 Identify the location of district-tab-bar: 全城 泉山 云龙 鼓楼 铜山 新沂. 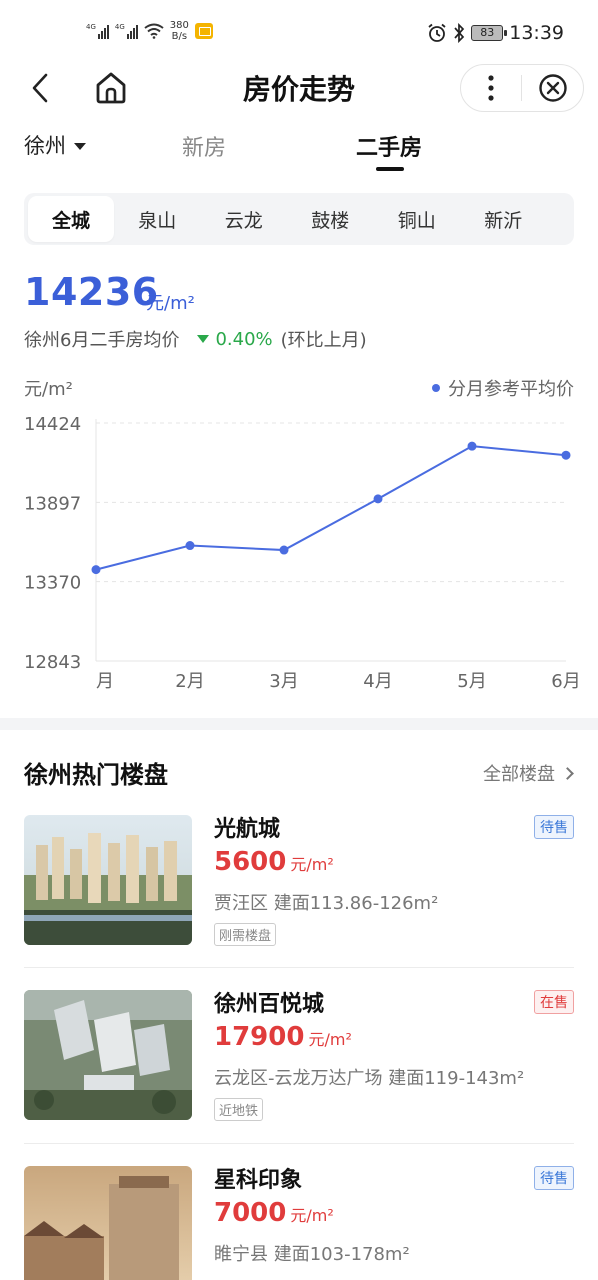
(299, 219).